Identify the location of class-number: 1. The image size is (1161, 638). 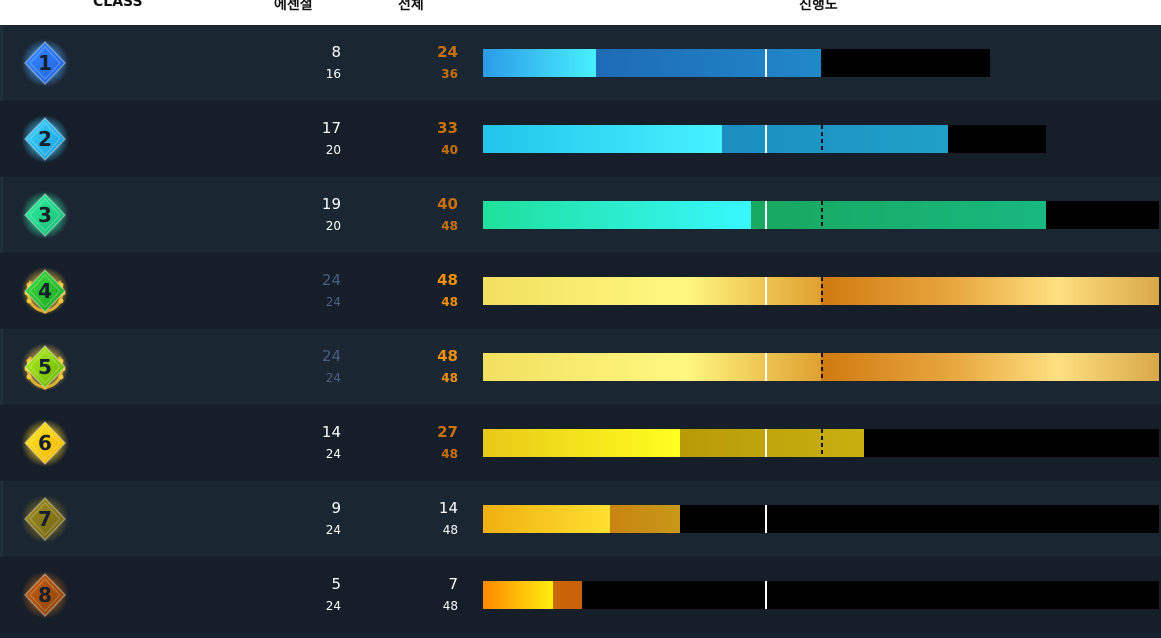
(45, 63).